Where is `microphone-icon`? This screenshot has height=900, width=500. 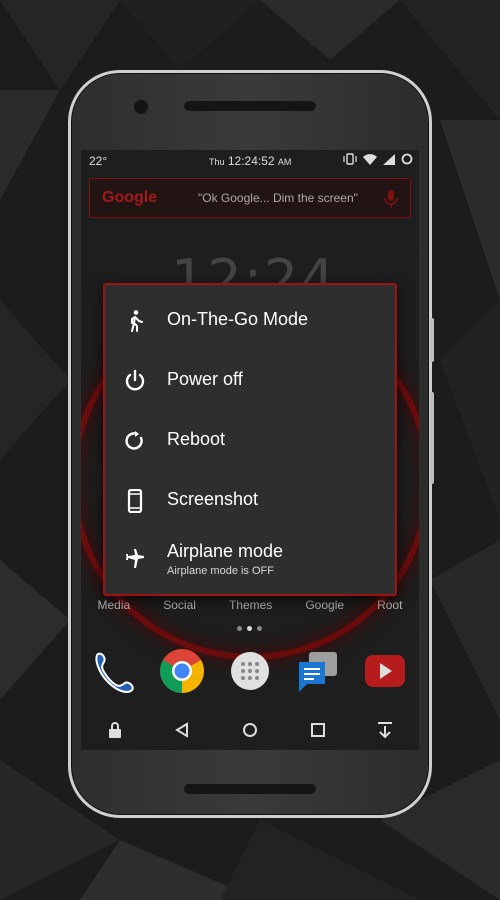
microphone-icon is located at coordinates (391, 201).